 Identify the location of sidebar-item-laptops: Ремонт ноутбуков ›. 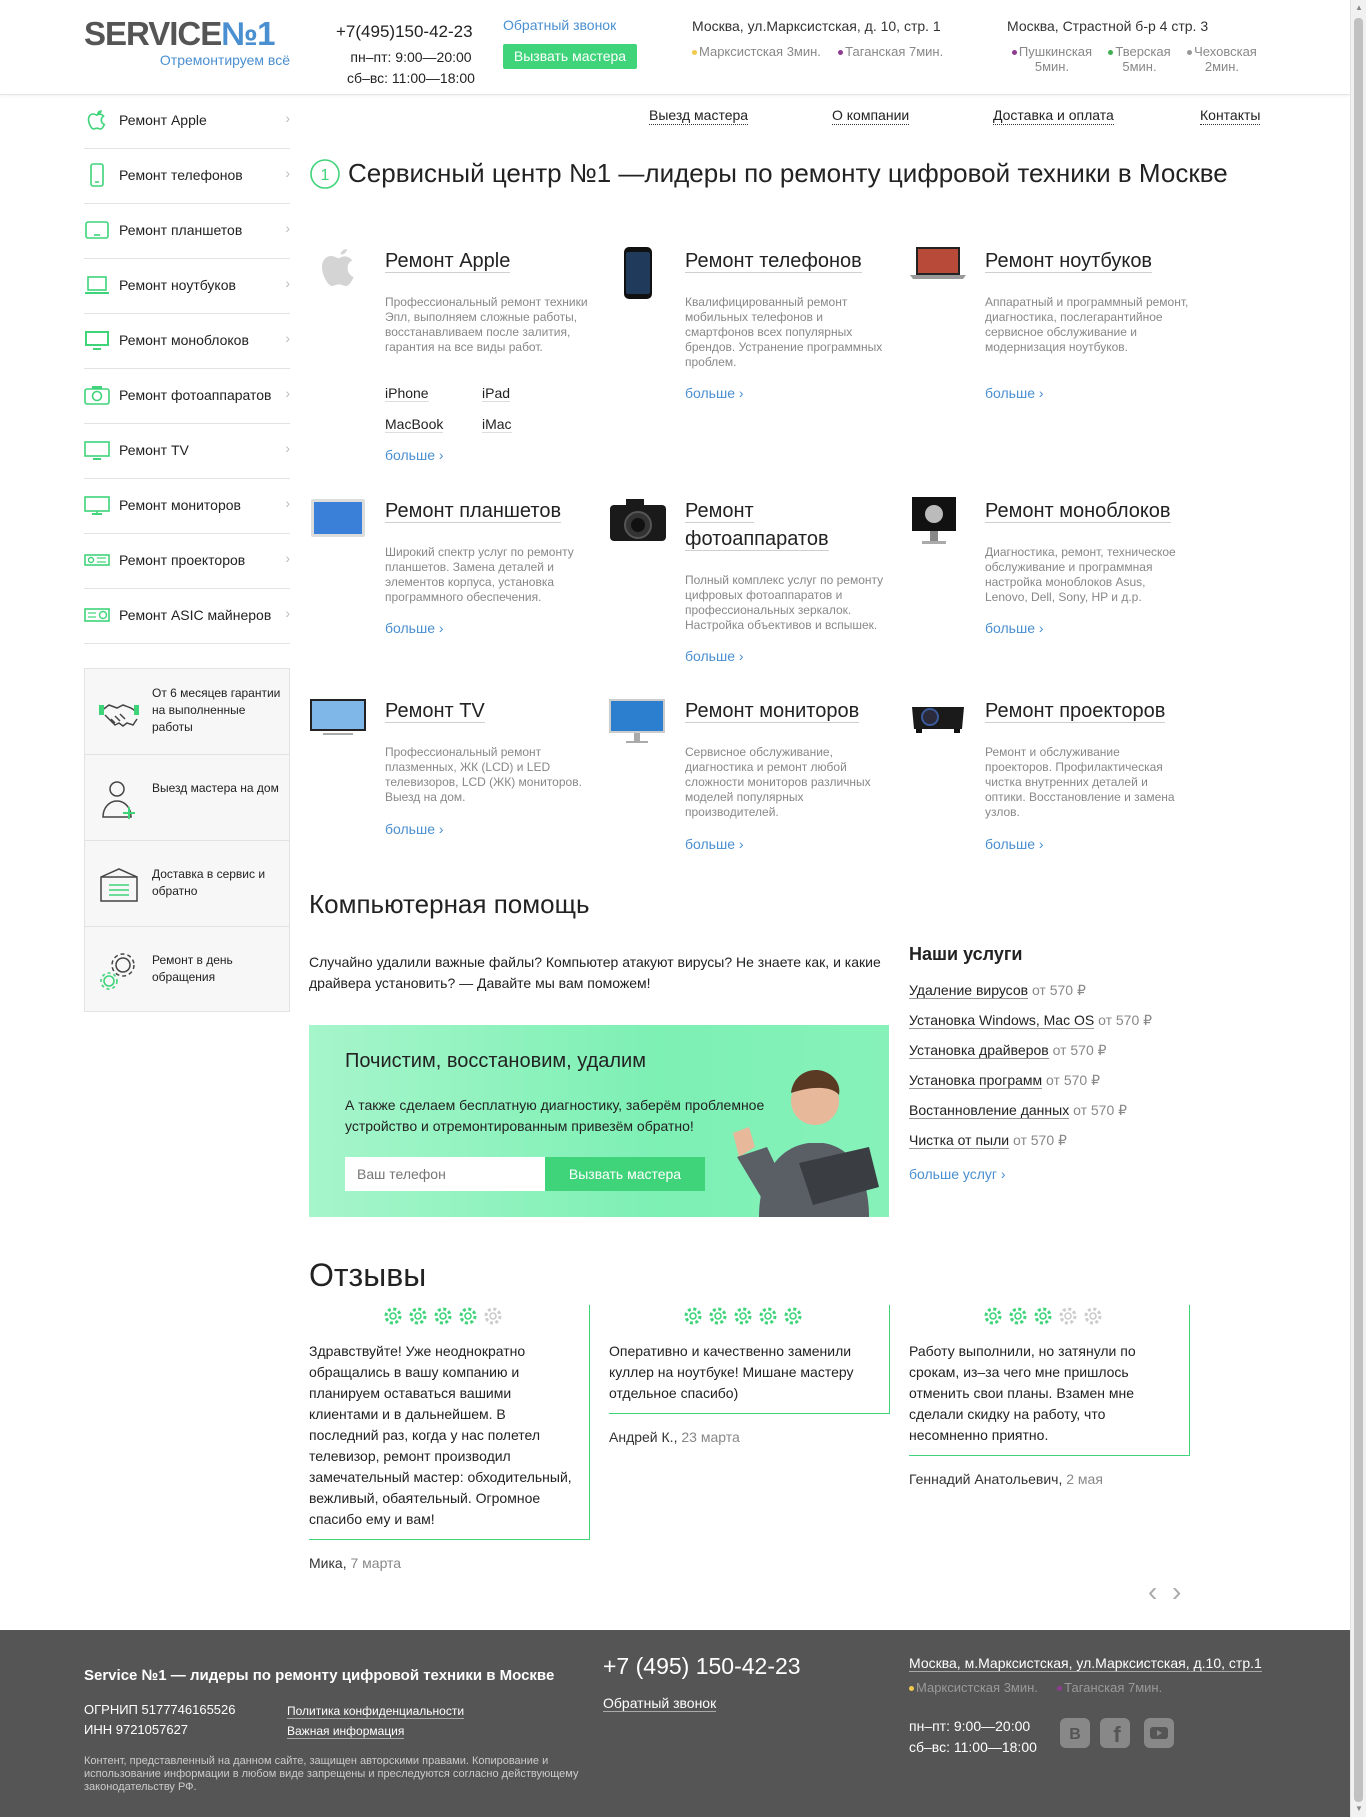
(187, 286).